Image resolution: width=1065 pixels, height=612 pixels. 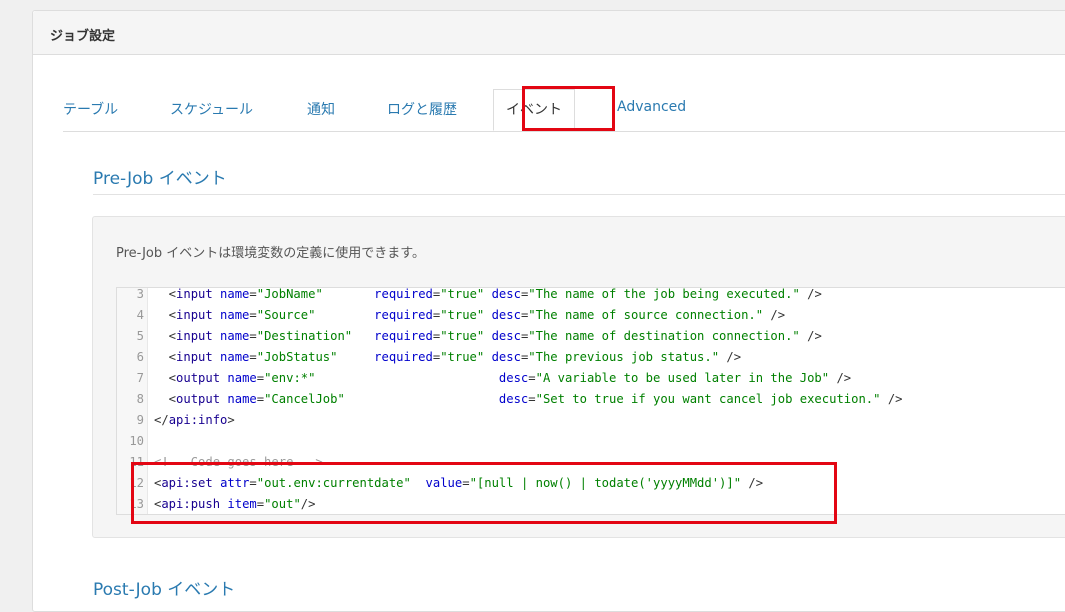 What do you see at coordinates (140, 378) in the screenshot?
I see `line-number: 7` at bounding box center [140, 378].